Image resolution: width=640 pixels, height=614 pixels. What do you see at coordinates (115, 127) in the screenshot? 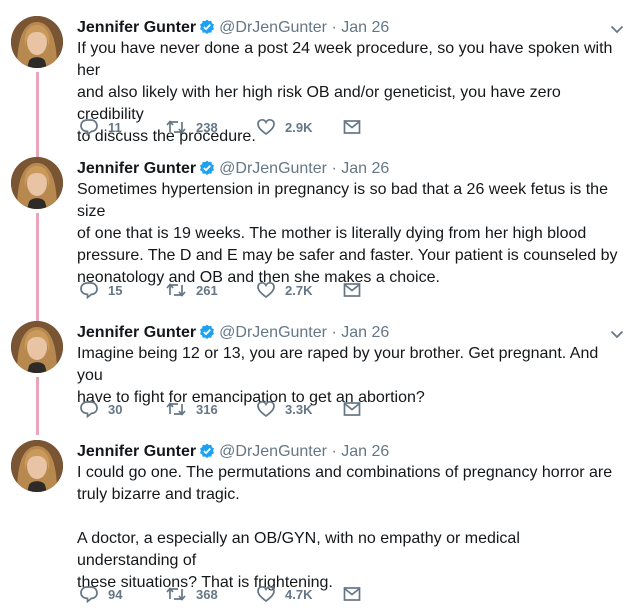
I see `reply-count: 11` at bounding box center [115, 127].